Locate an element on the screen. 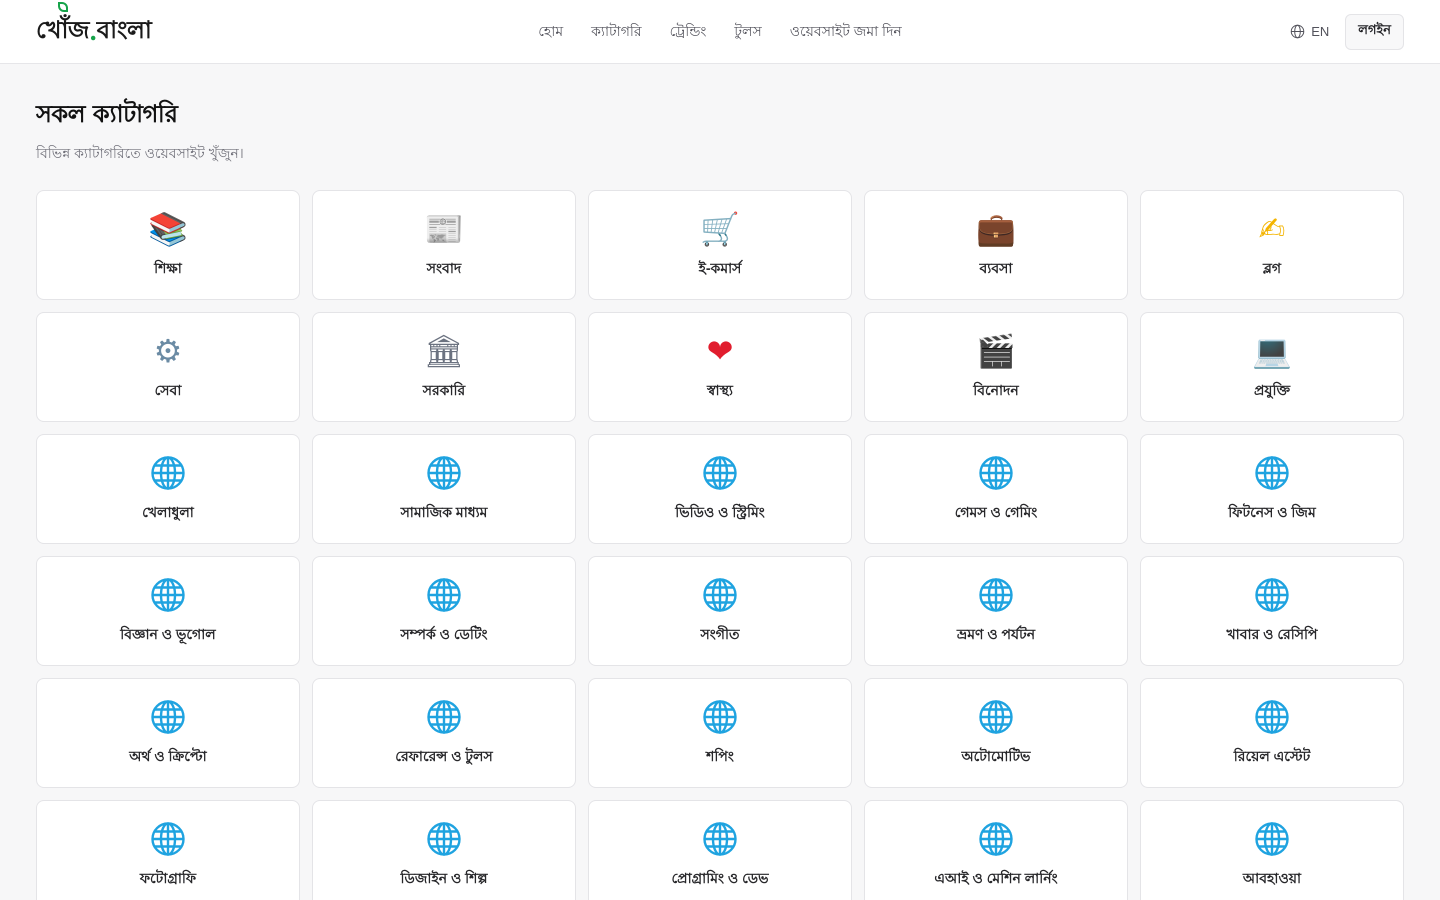  category-card: ❤ স্বাস্থ্য is located at coordinates (720, 367).